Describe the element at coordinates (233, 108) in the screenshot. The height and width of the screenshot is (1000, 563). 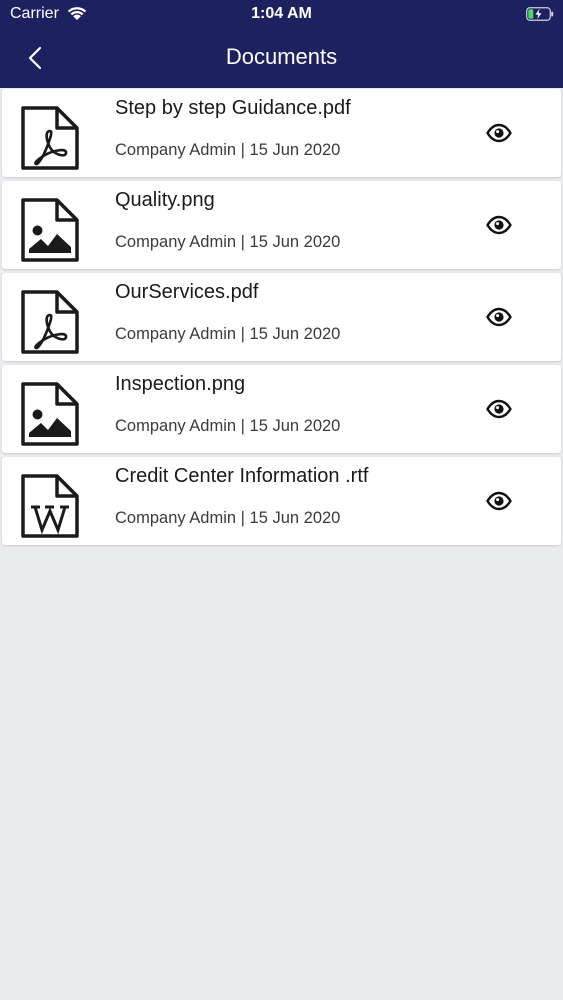
I see `document-name: Step by step Guidance.pdf` at that location.